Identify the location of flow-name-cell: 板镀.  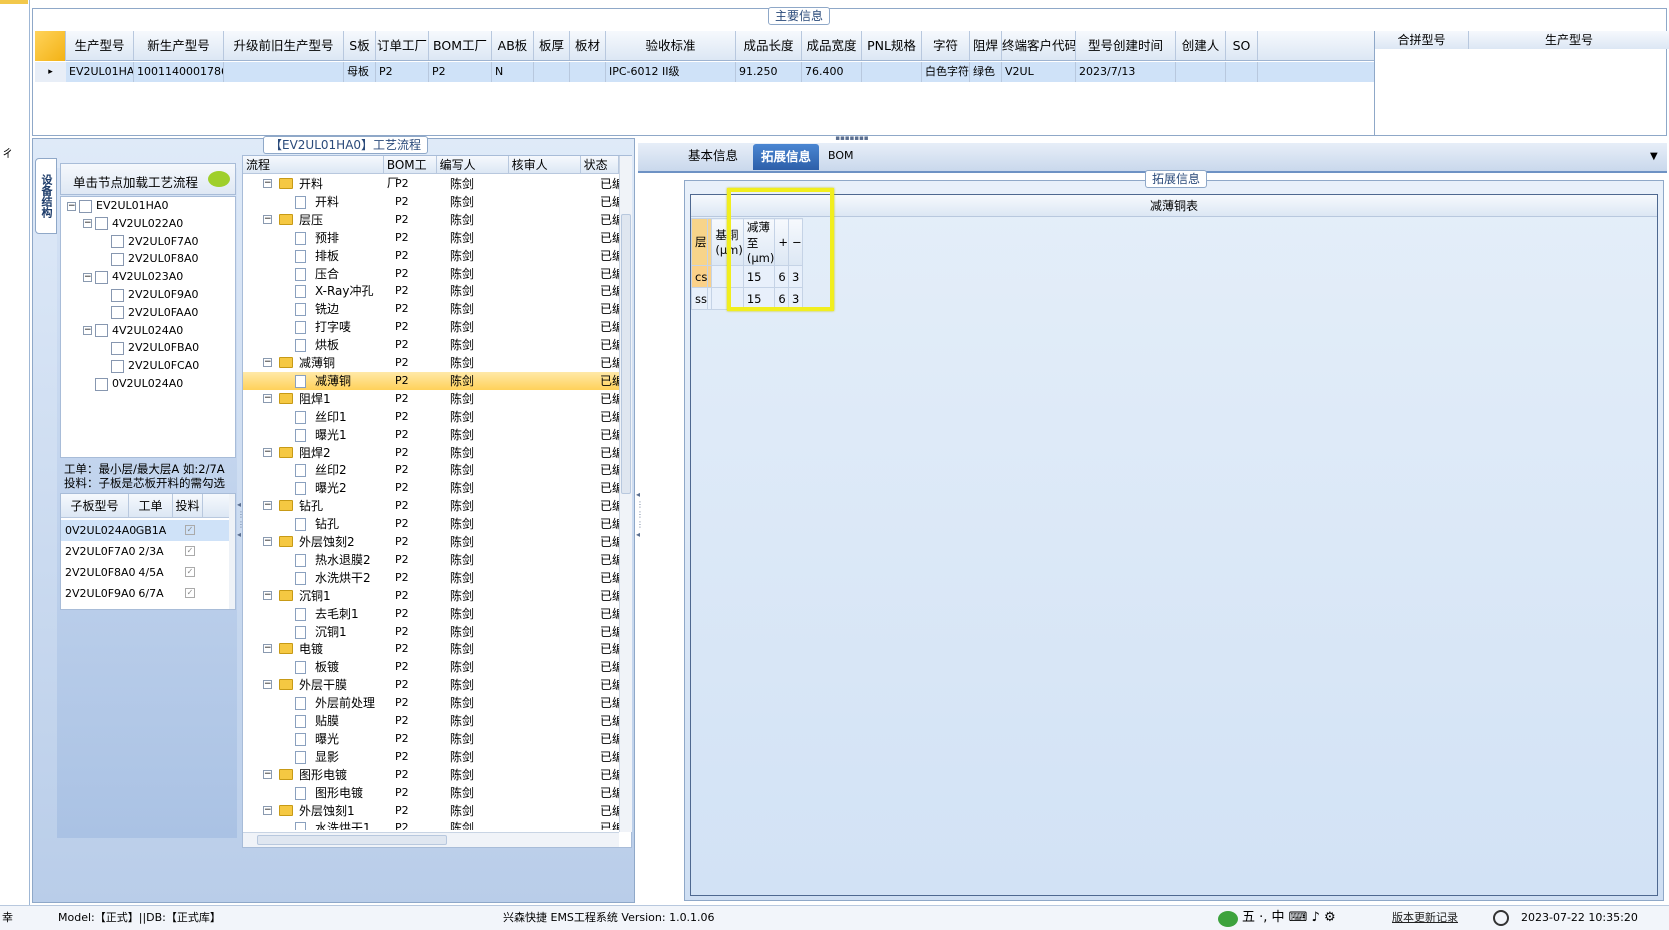
(316, 667).